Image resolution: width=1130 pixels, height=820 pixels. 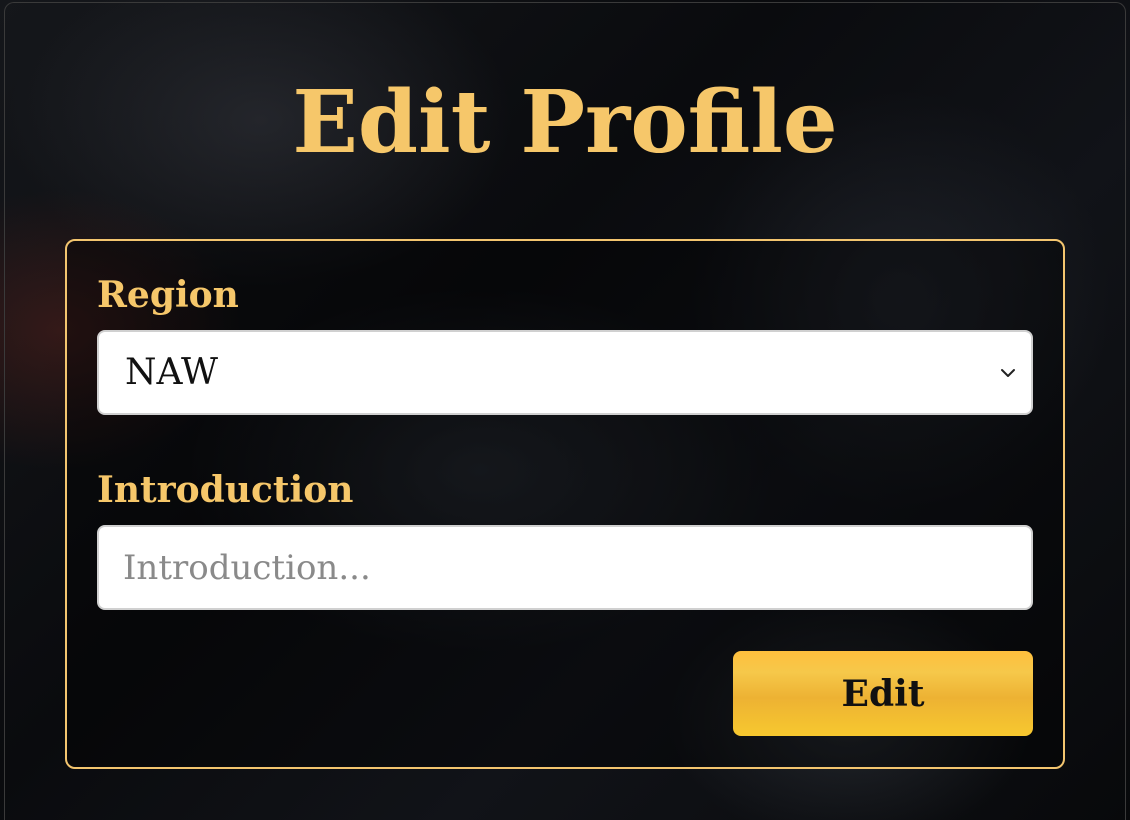 I want to click on edit-button: Edit, so click(x=883, y=693).